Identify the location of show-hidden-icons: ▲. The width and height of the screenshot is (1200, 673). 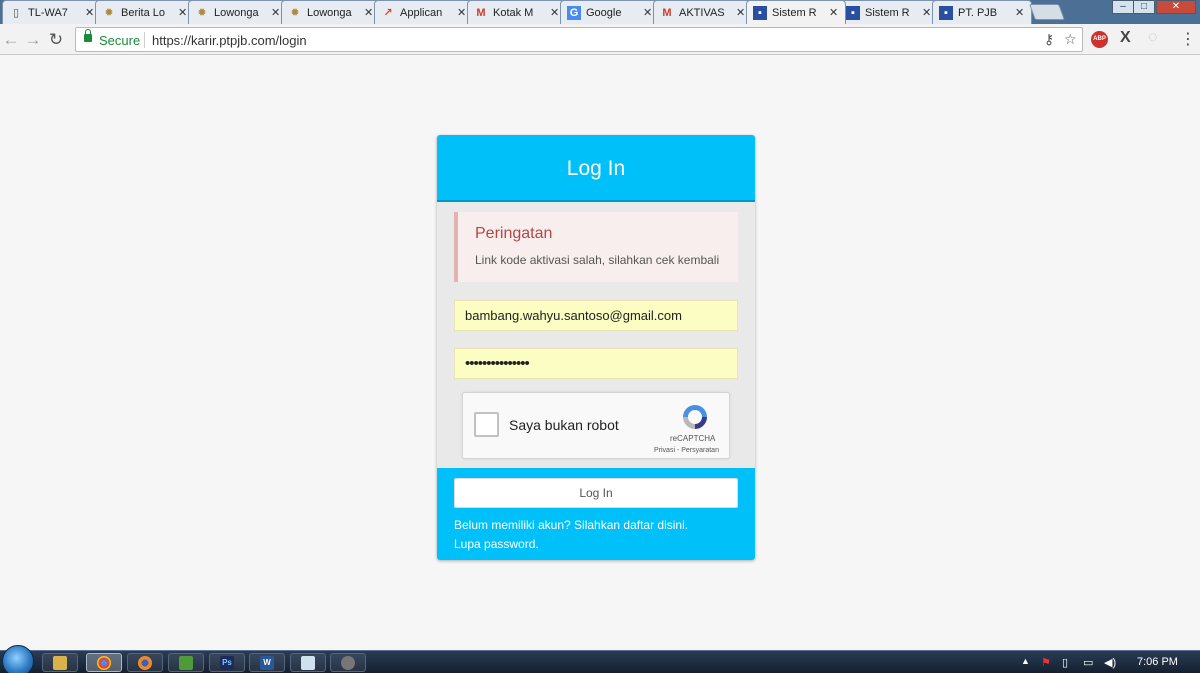
(1025, 661).